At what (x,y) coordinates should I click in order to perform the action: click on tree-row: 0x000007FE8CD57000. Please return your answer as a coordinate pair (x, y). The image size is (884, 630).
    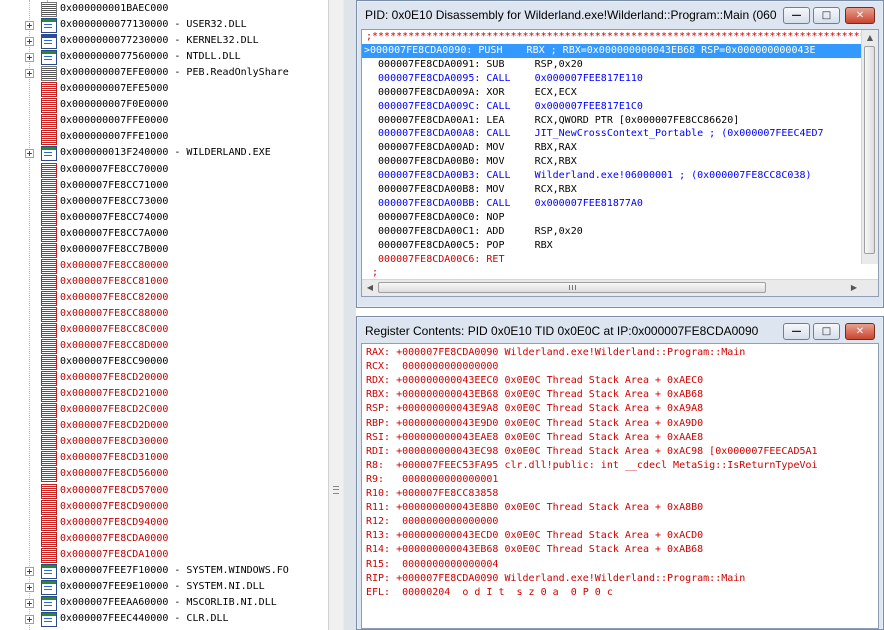
    Looking at the image, I should click on (164, 491).